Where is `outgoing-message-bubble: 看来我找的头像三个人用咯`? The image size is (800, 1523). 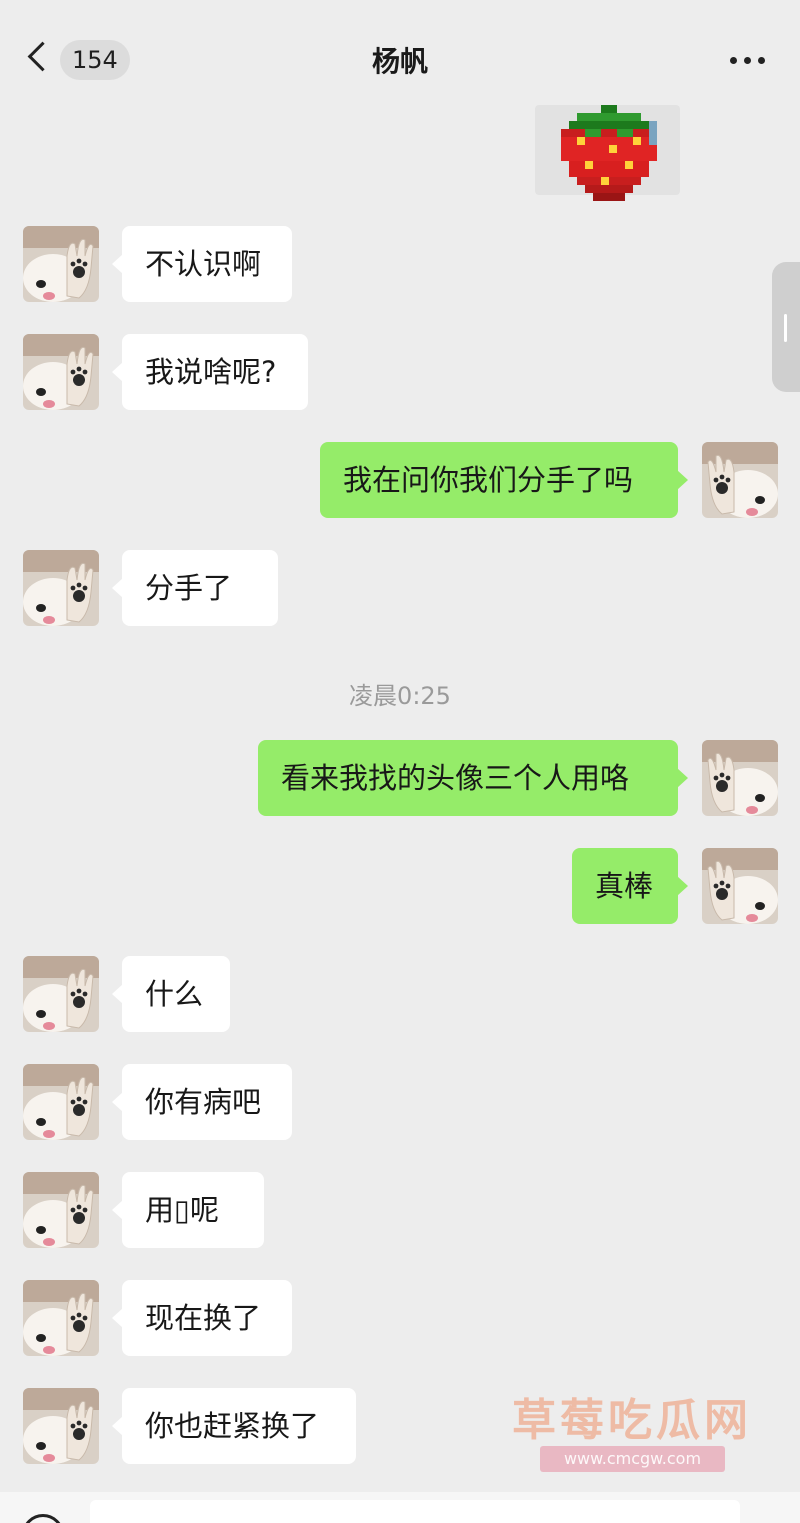 outgoing-message-bubble: 看来我找的头像三个人用咯 is located at coordinates (473, 778).